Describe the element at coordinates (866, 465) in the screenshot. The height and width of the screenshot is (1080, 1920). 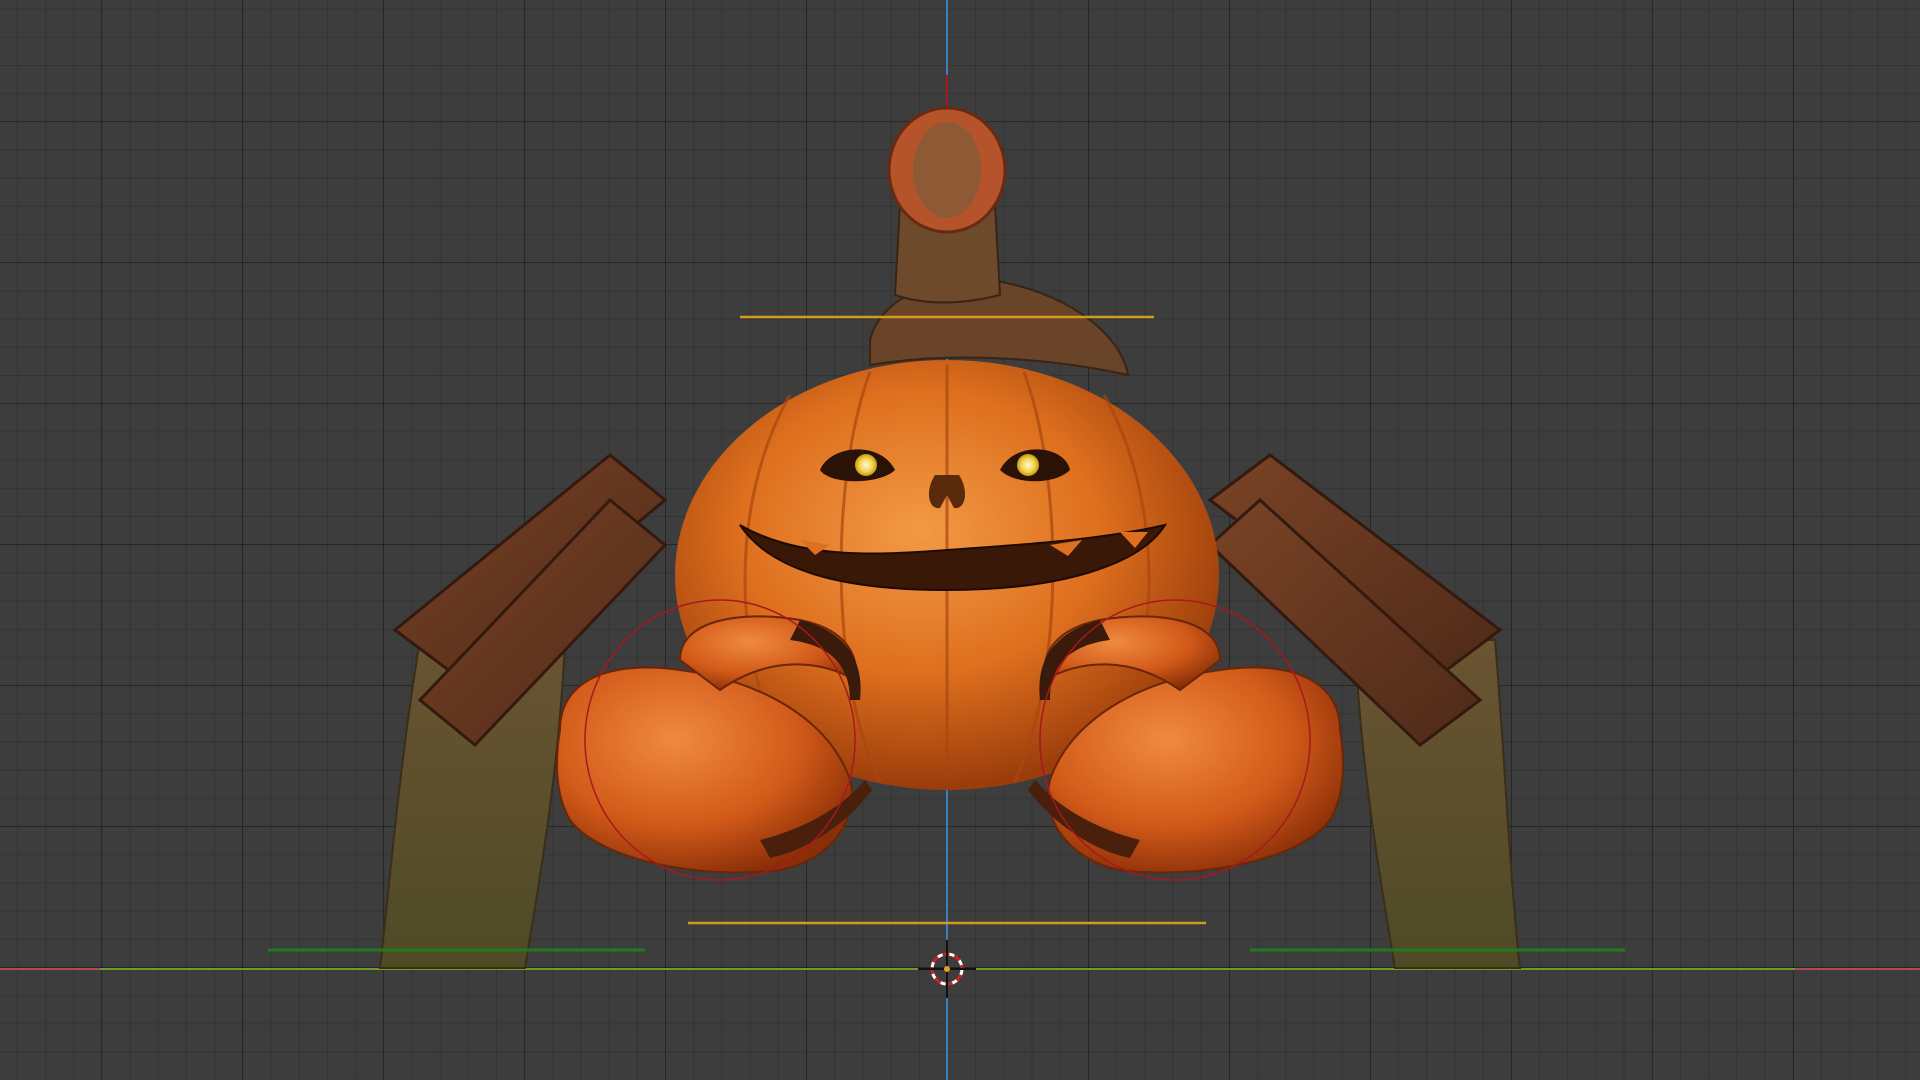
I see `eye-left-glow` at that location.